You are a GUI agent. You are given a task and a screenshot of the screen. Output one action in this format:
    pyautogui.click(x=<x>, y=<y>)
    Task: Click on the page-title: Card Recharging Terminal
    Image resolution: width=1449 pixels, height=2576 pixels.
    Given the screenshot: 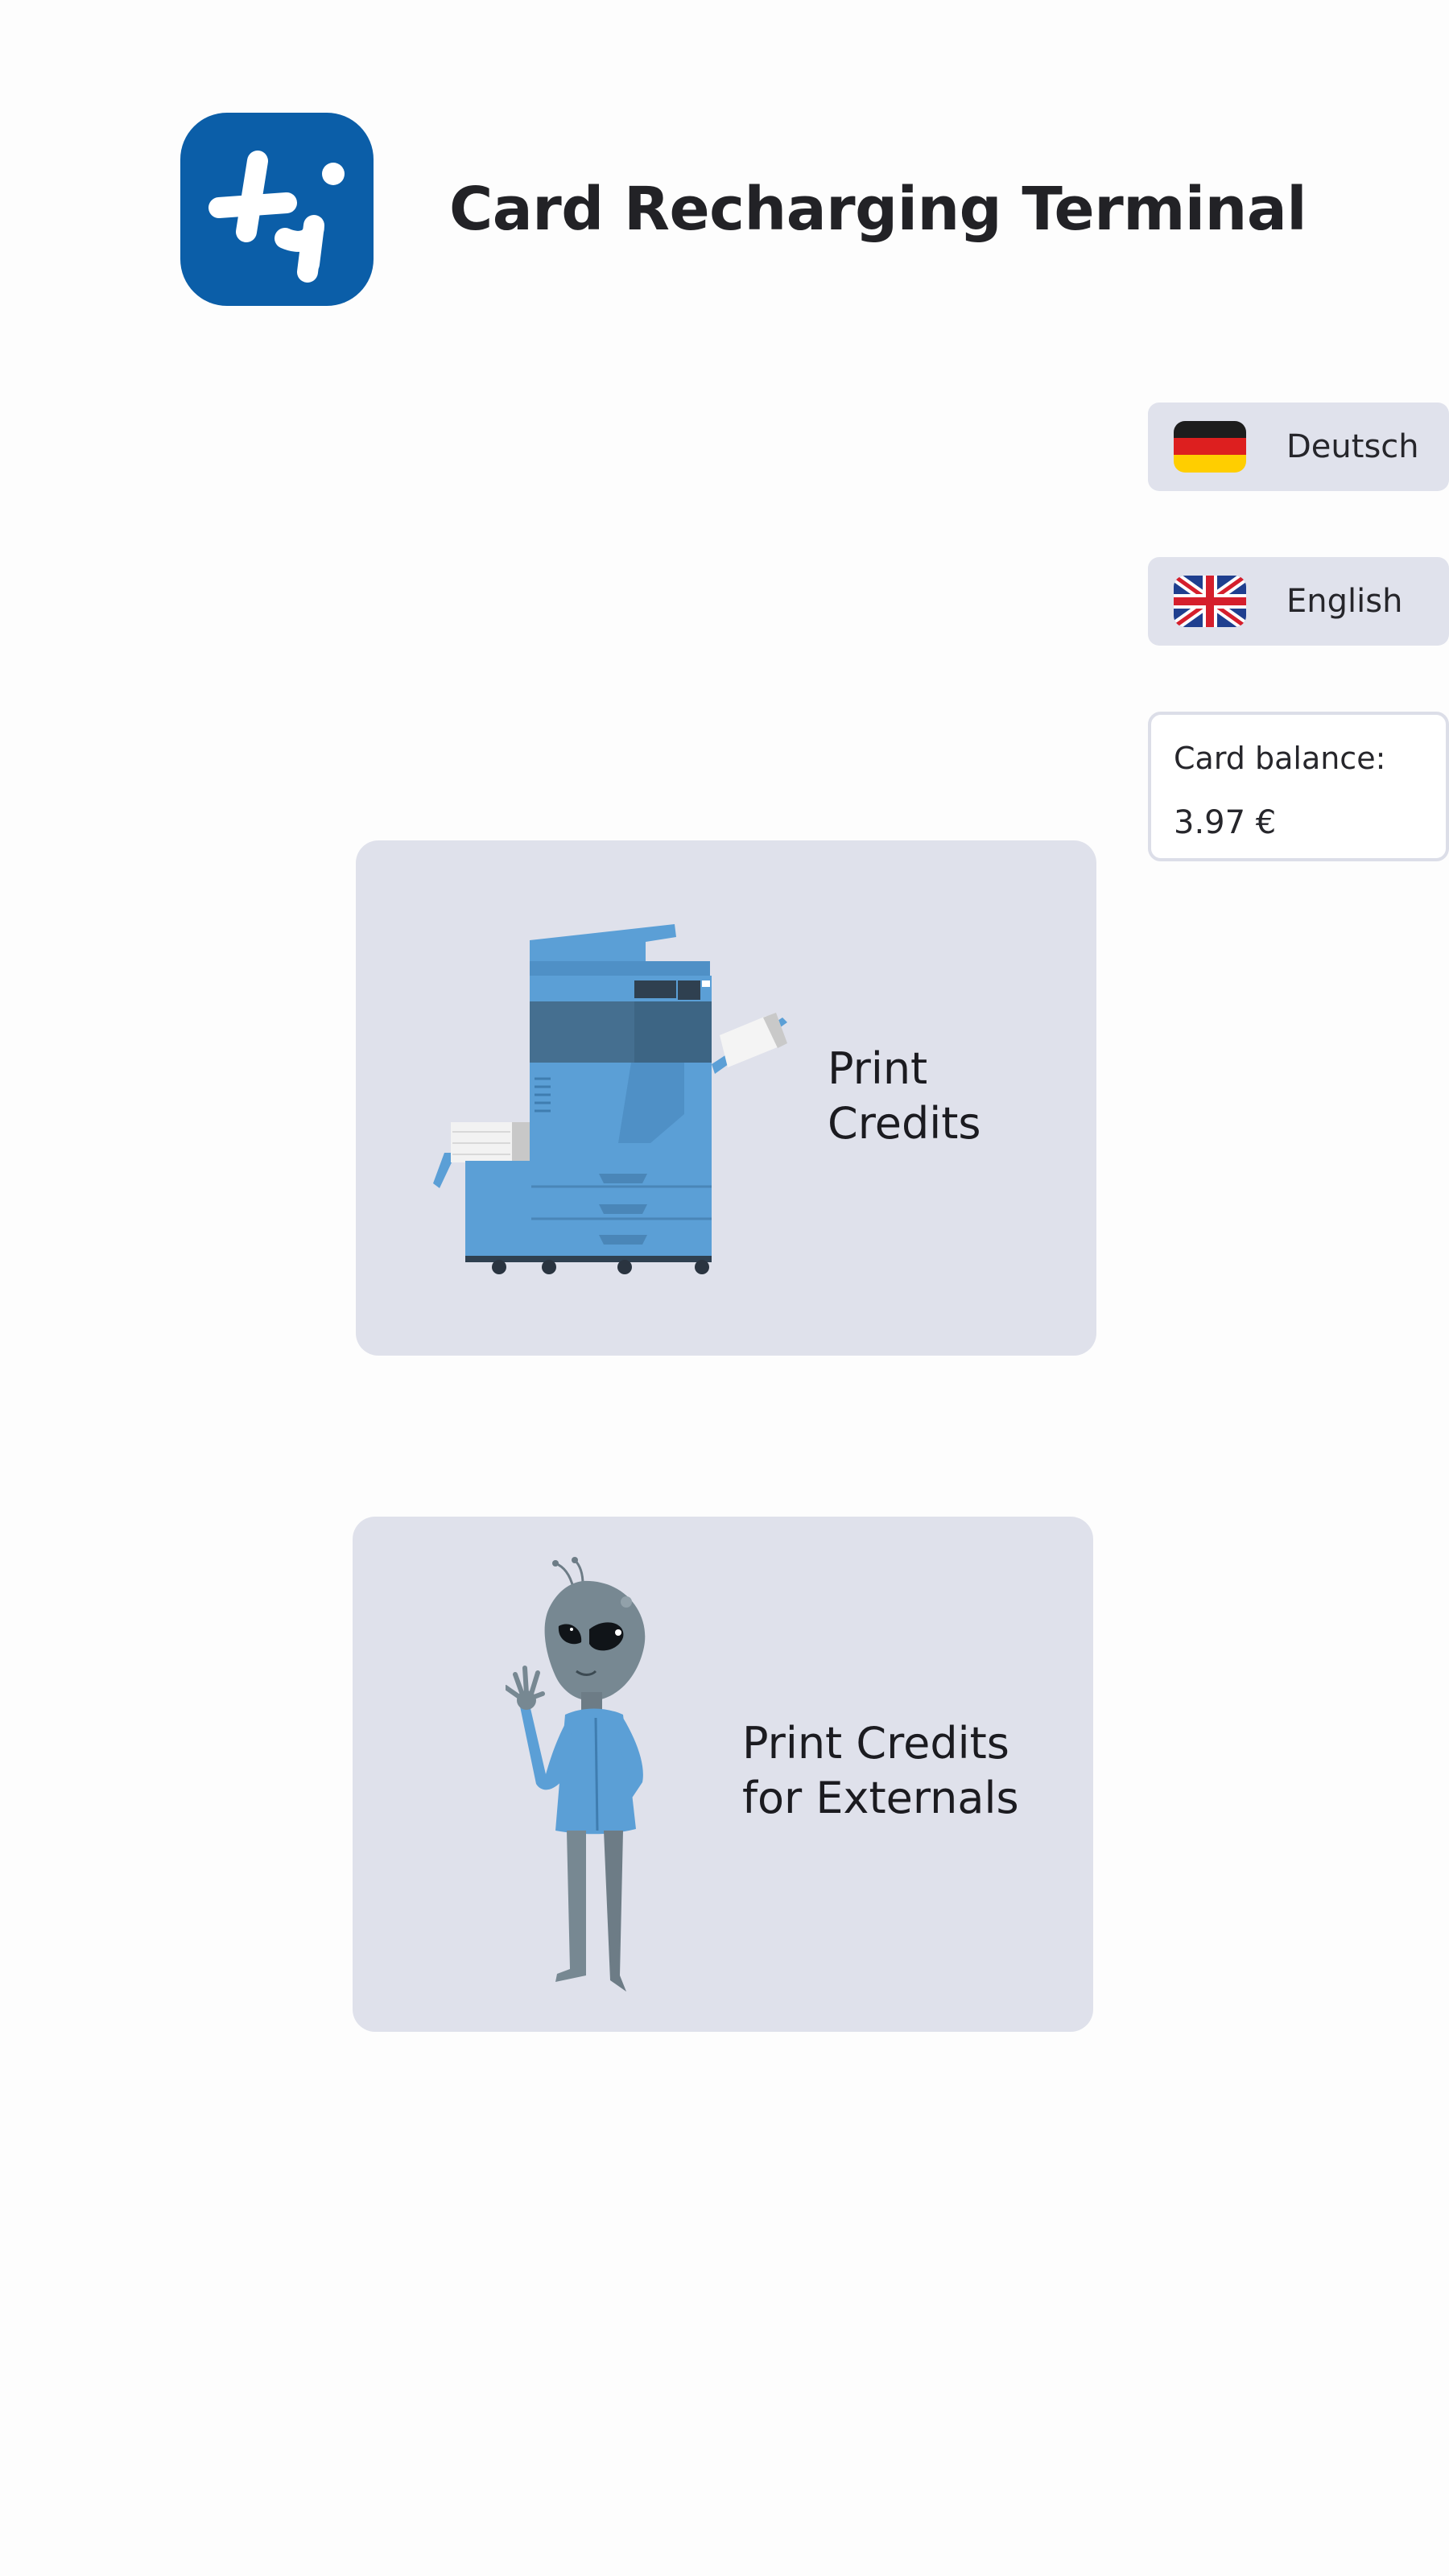 What is the action you would take?
    pyautogui.click(x=878, y=209)
    